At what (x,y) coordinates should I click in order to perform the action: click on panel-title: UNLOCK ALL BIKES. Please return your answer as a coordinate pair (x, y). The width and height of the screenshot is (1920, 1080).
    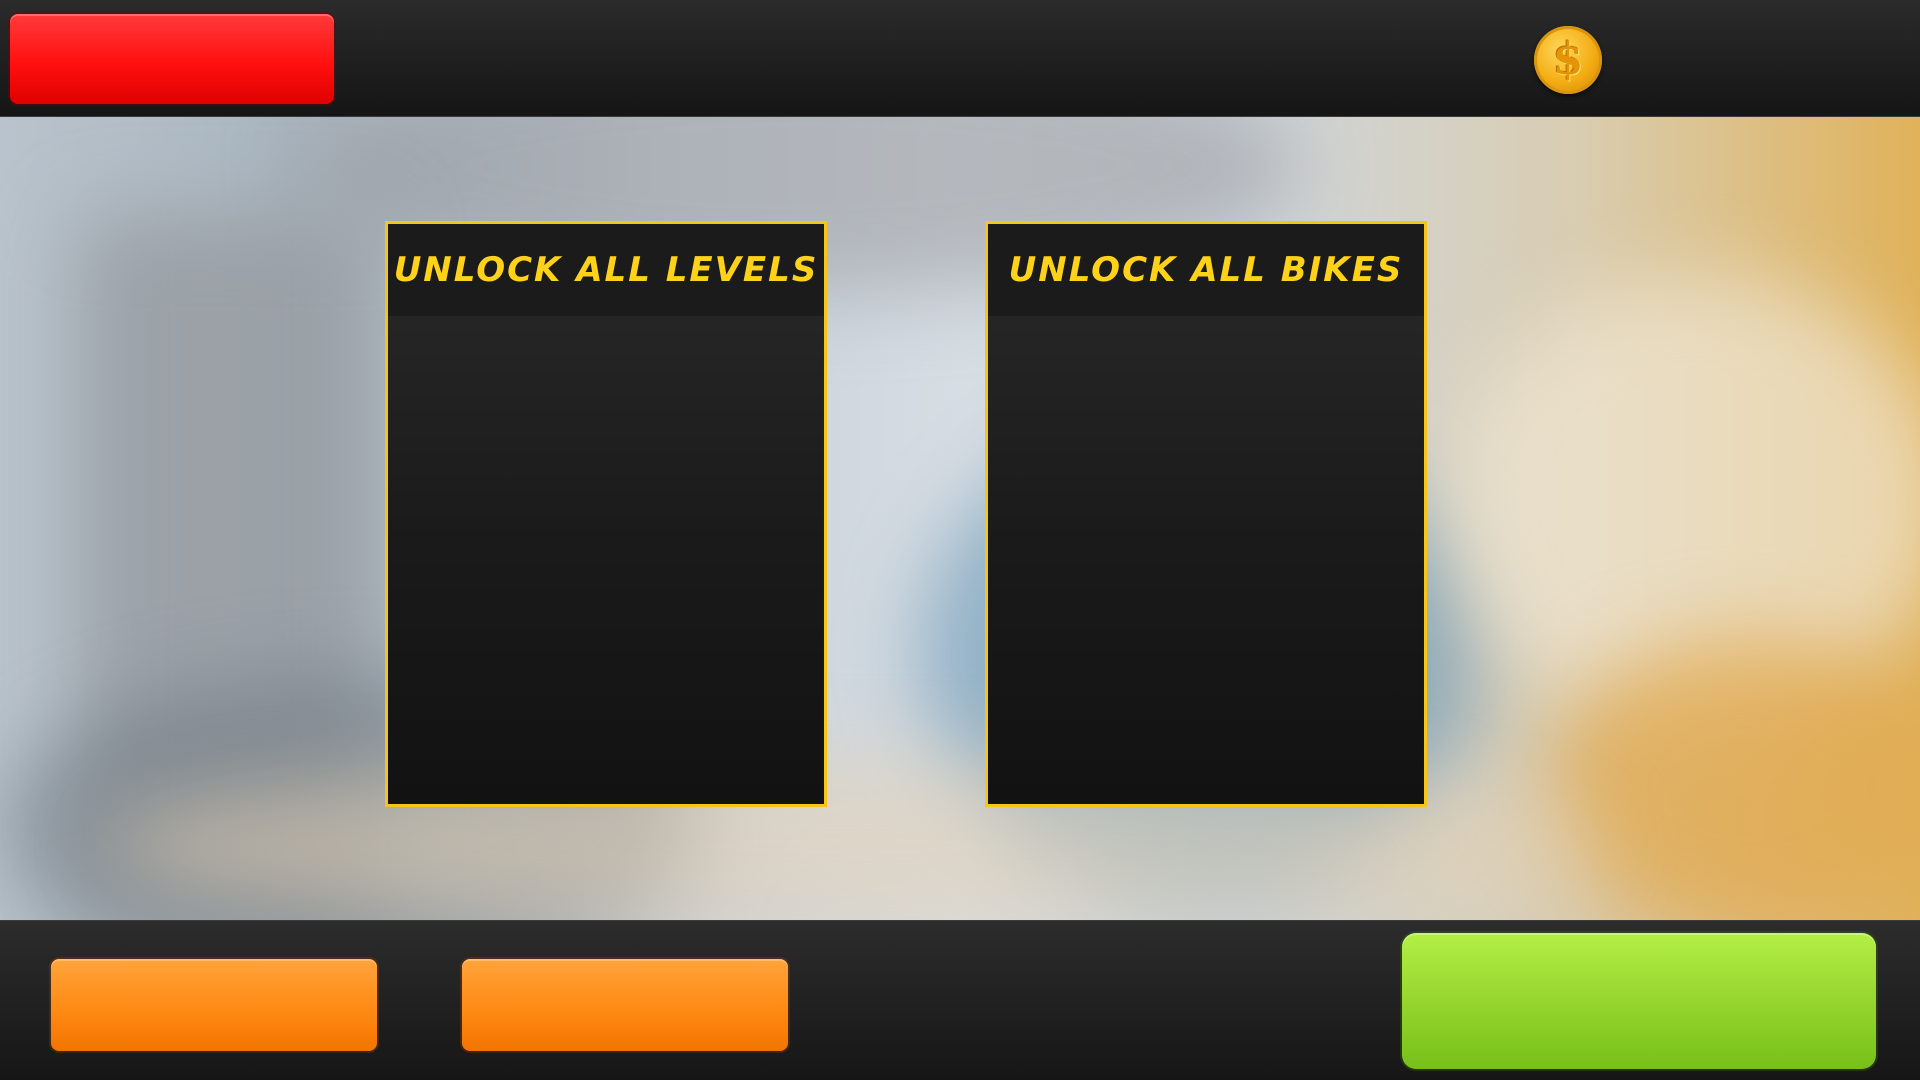
    Looking at the image, I should click on (1206, 270).